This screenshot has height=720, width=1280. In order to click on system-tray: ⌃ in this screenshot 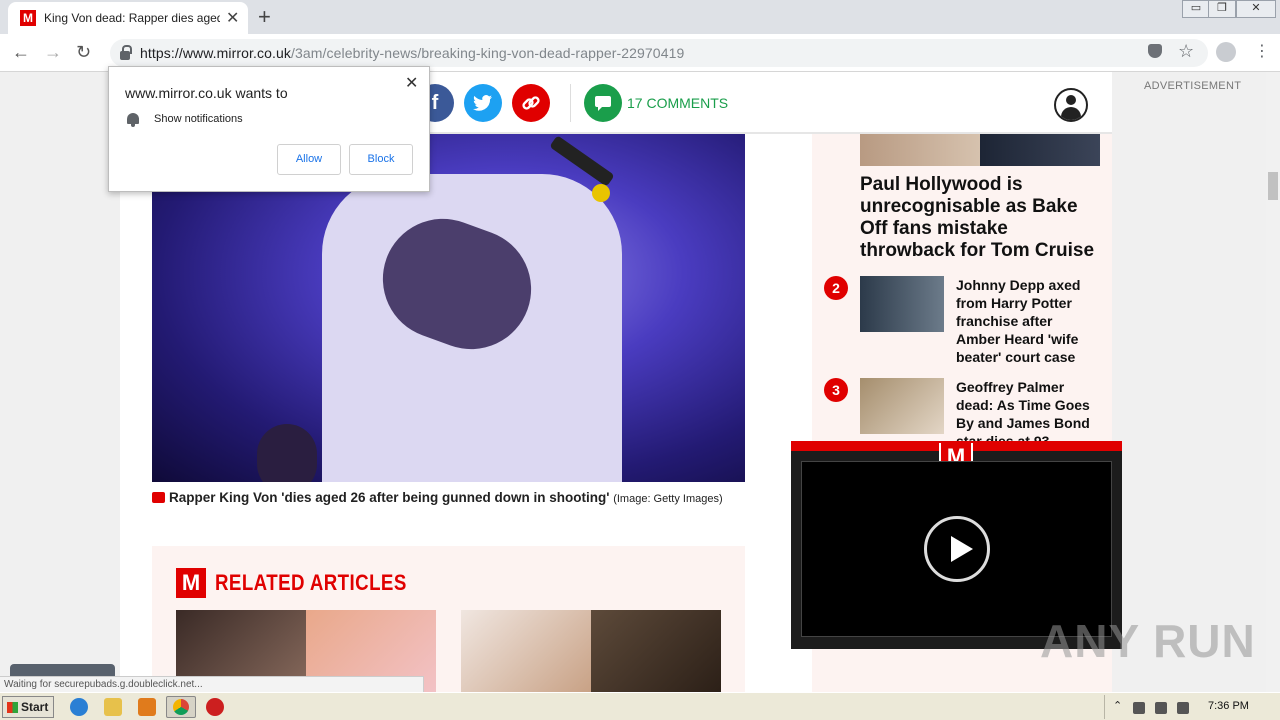, I will do `click(1191, 707)`.